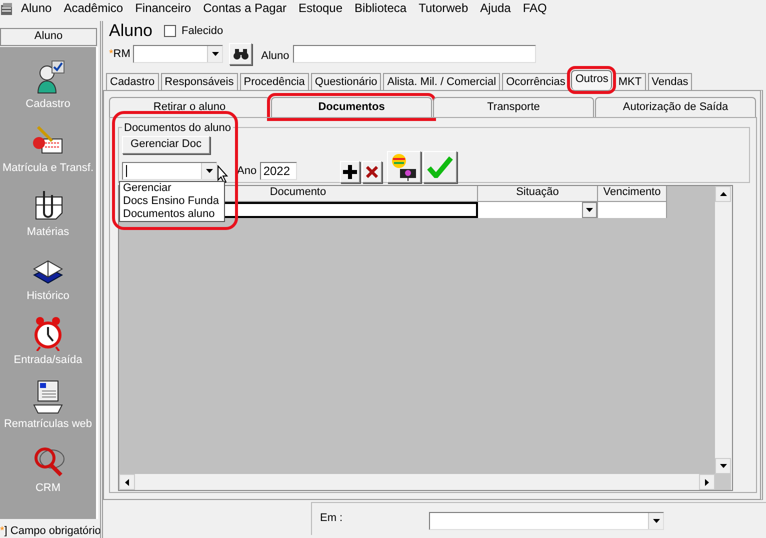 The width and height of the screenshot is (766, 538). Describe the element at coordinates (170, 31) in the screenshot. I see `deceased-checkbox` at that location.